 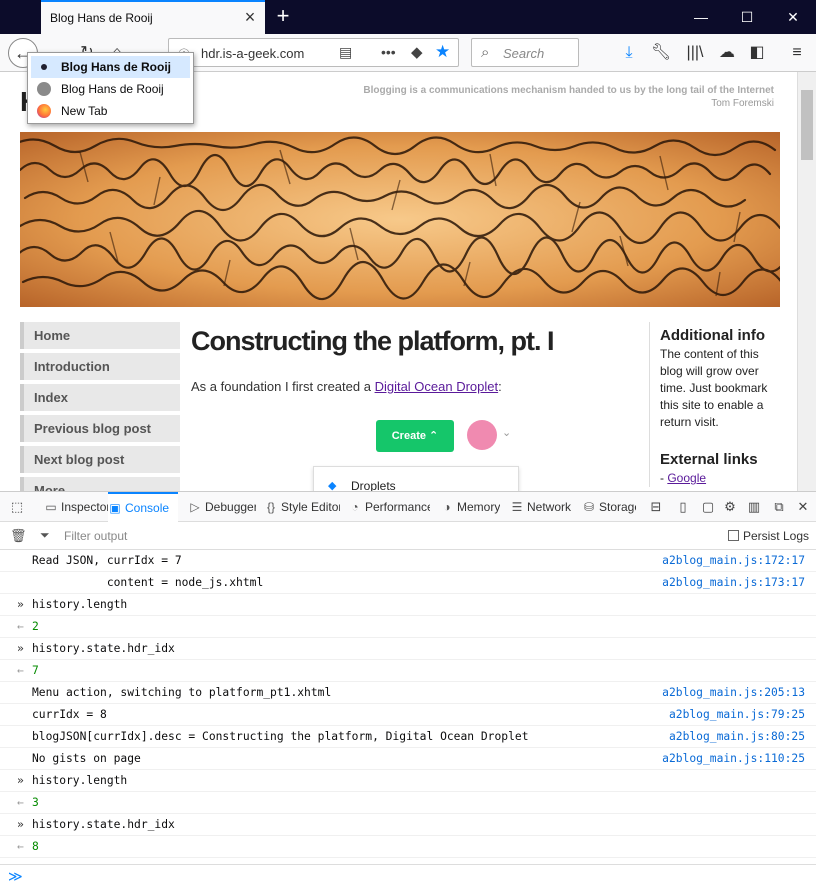 I want to click on console-row: No gists on page a2blog_main.js:110:25, so click(x=408, y=759).